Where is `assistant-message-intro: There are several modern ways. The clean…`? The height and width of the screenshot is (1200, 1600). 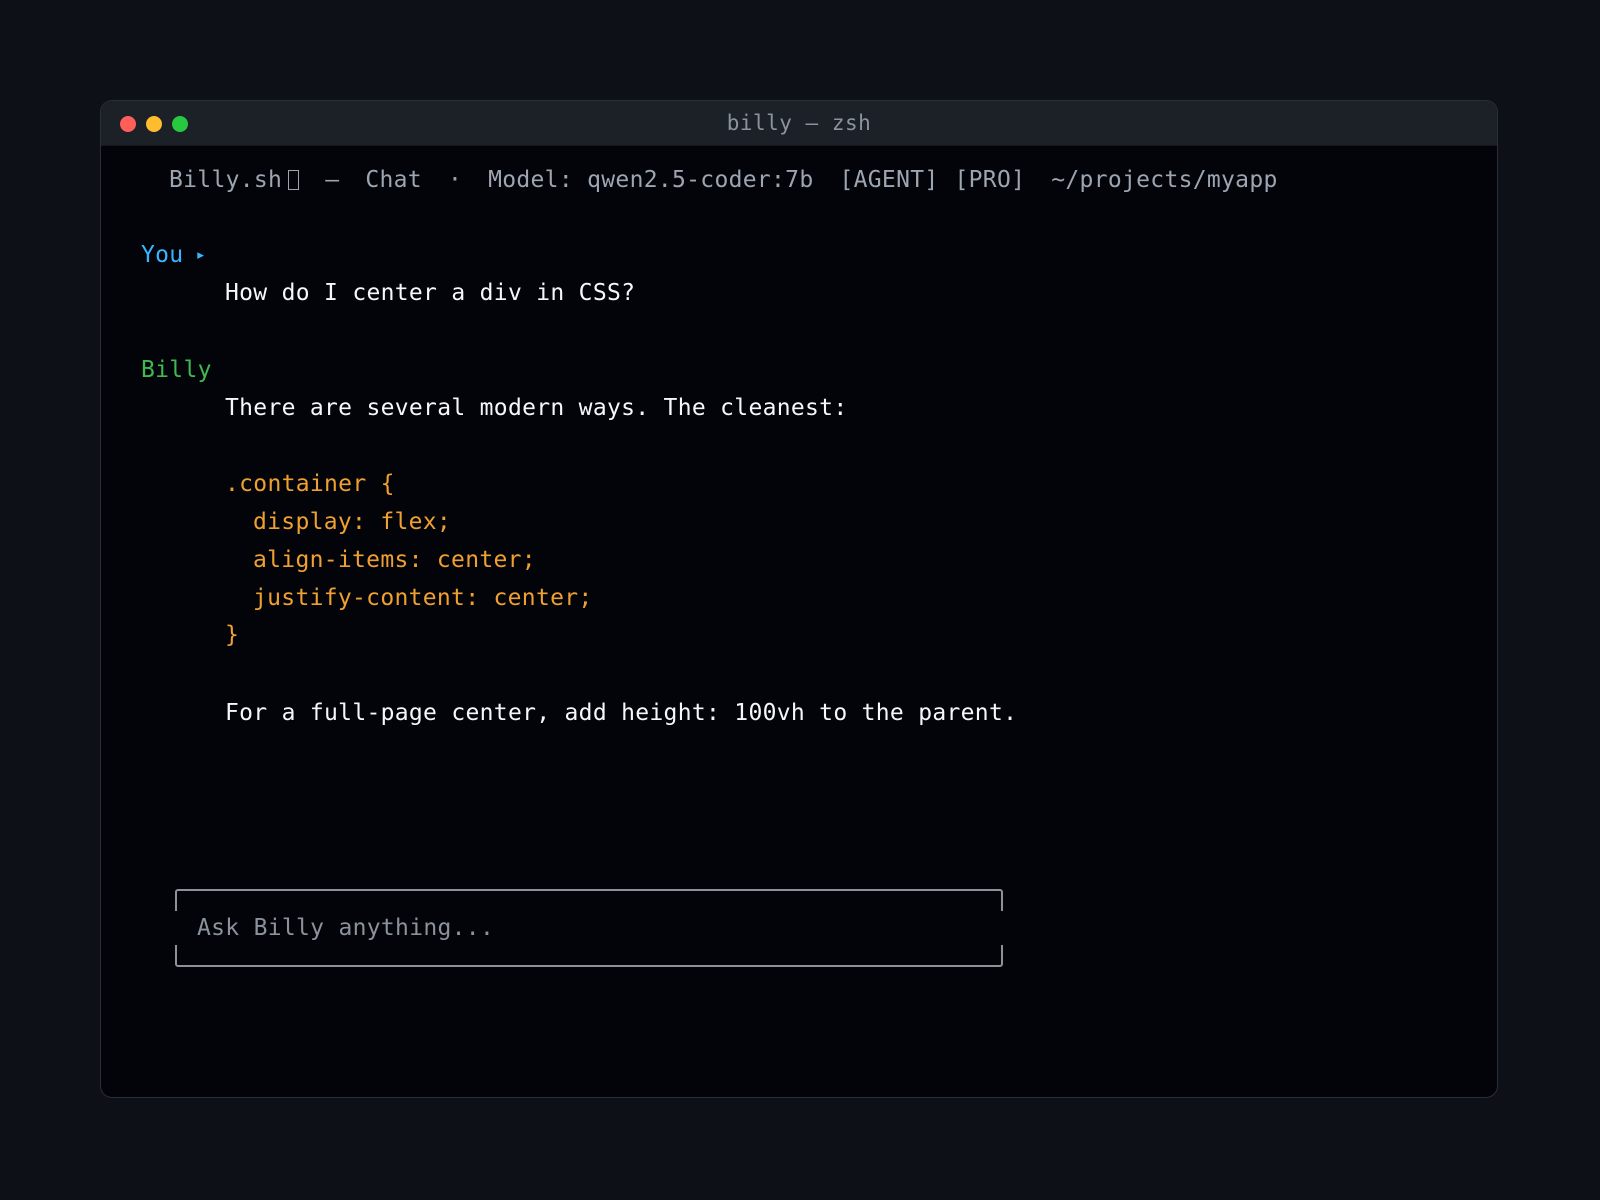
assistant-message-intro: There are several modern ways. The clean… is located at coordinates (536, 408).